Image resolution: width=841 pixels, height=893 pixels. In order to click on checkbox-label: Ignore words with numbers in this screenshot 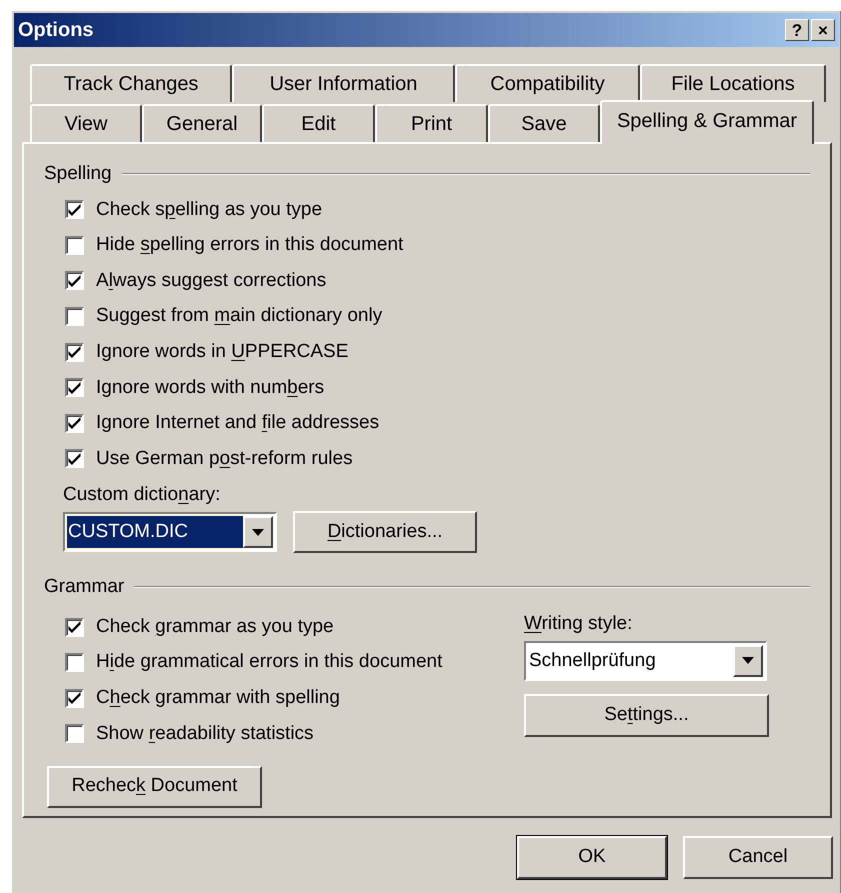, I will do `click(210, 388)`.